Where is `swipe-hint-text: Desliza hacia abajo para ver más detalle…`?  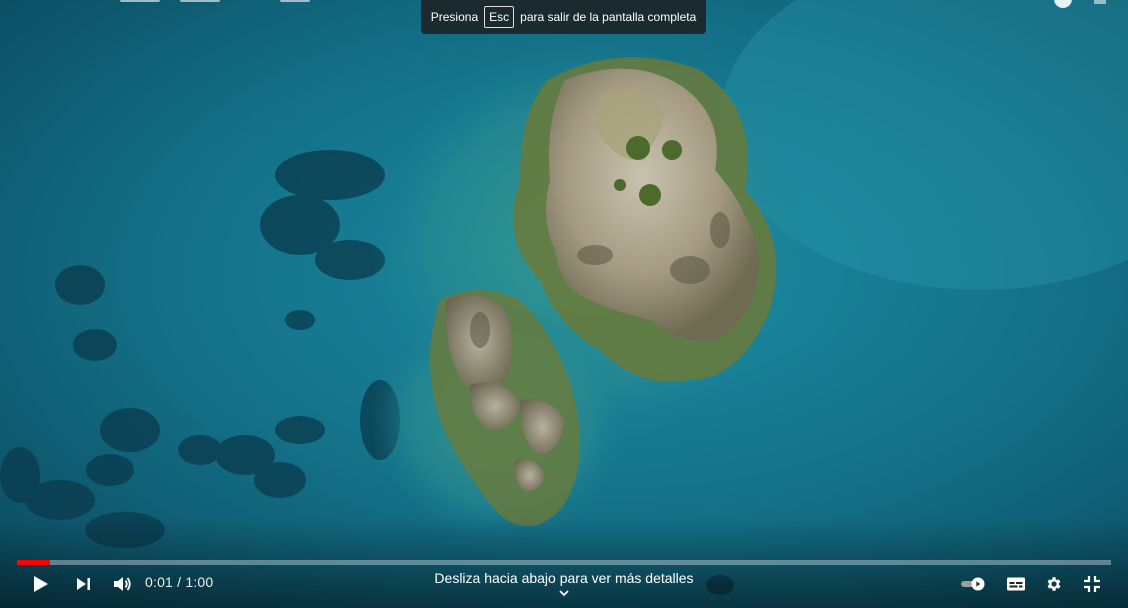 swipe-hint-text: Desliza hacia abajo para ver más detalle… is located at coordinates (564, 578).